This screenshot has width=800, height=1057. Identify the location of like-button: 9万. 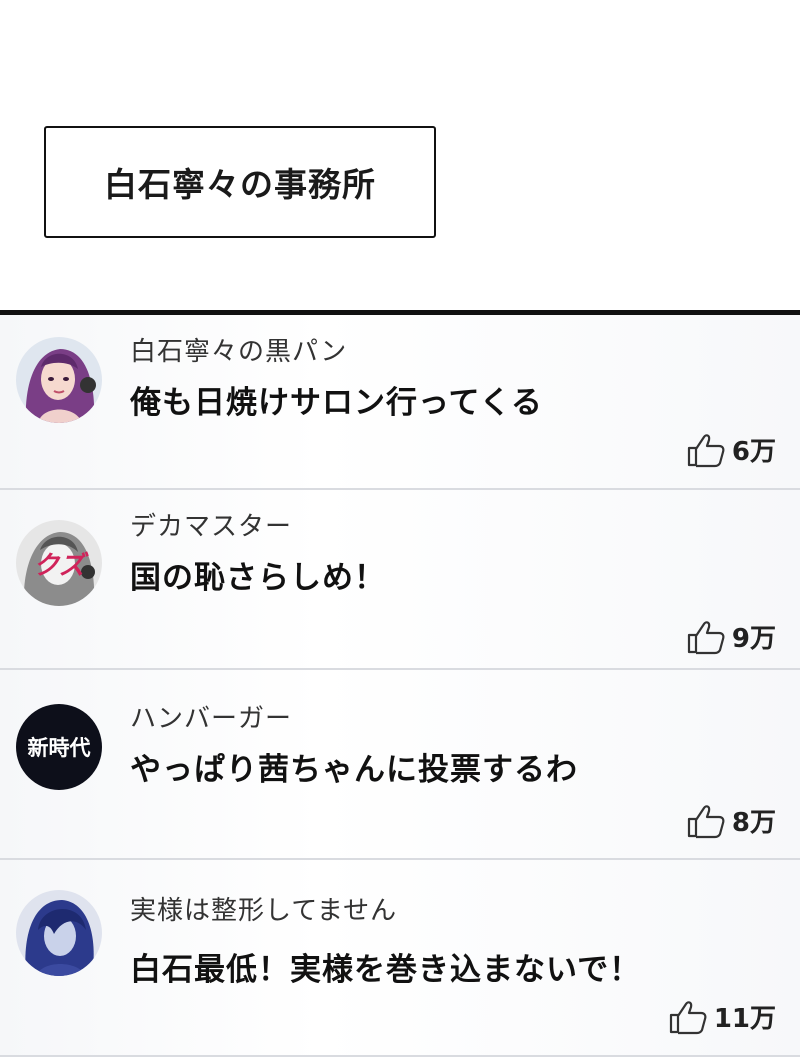
(731, 636).